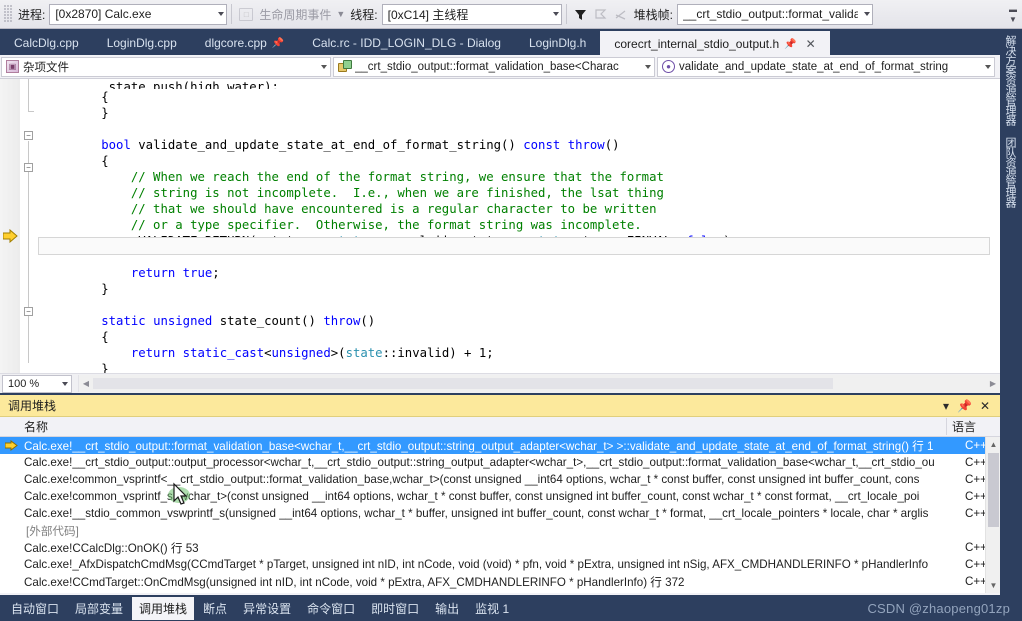 The height and width of the screenshot is (621, 1022). I want to click on call-stack-column-headers: 名称 语言, so click(500, 427).